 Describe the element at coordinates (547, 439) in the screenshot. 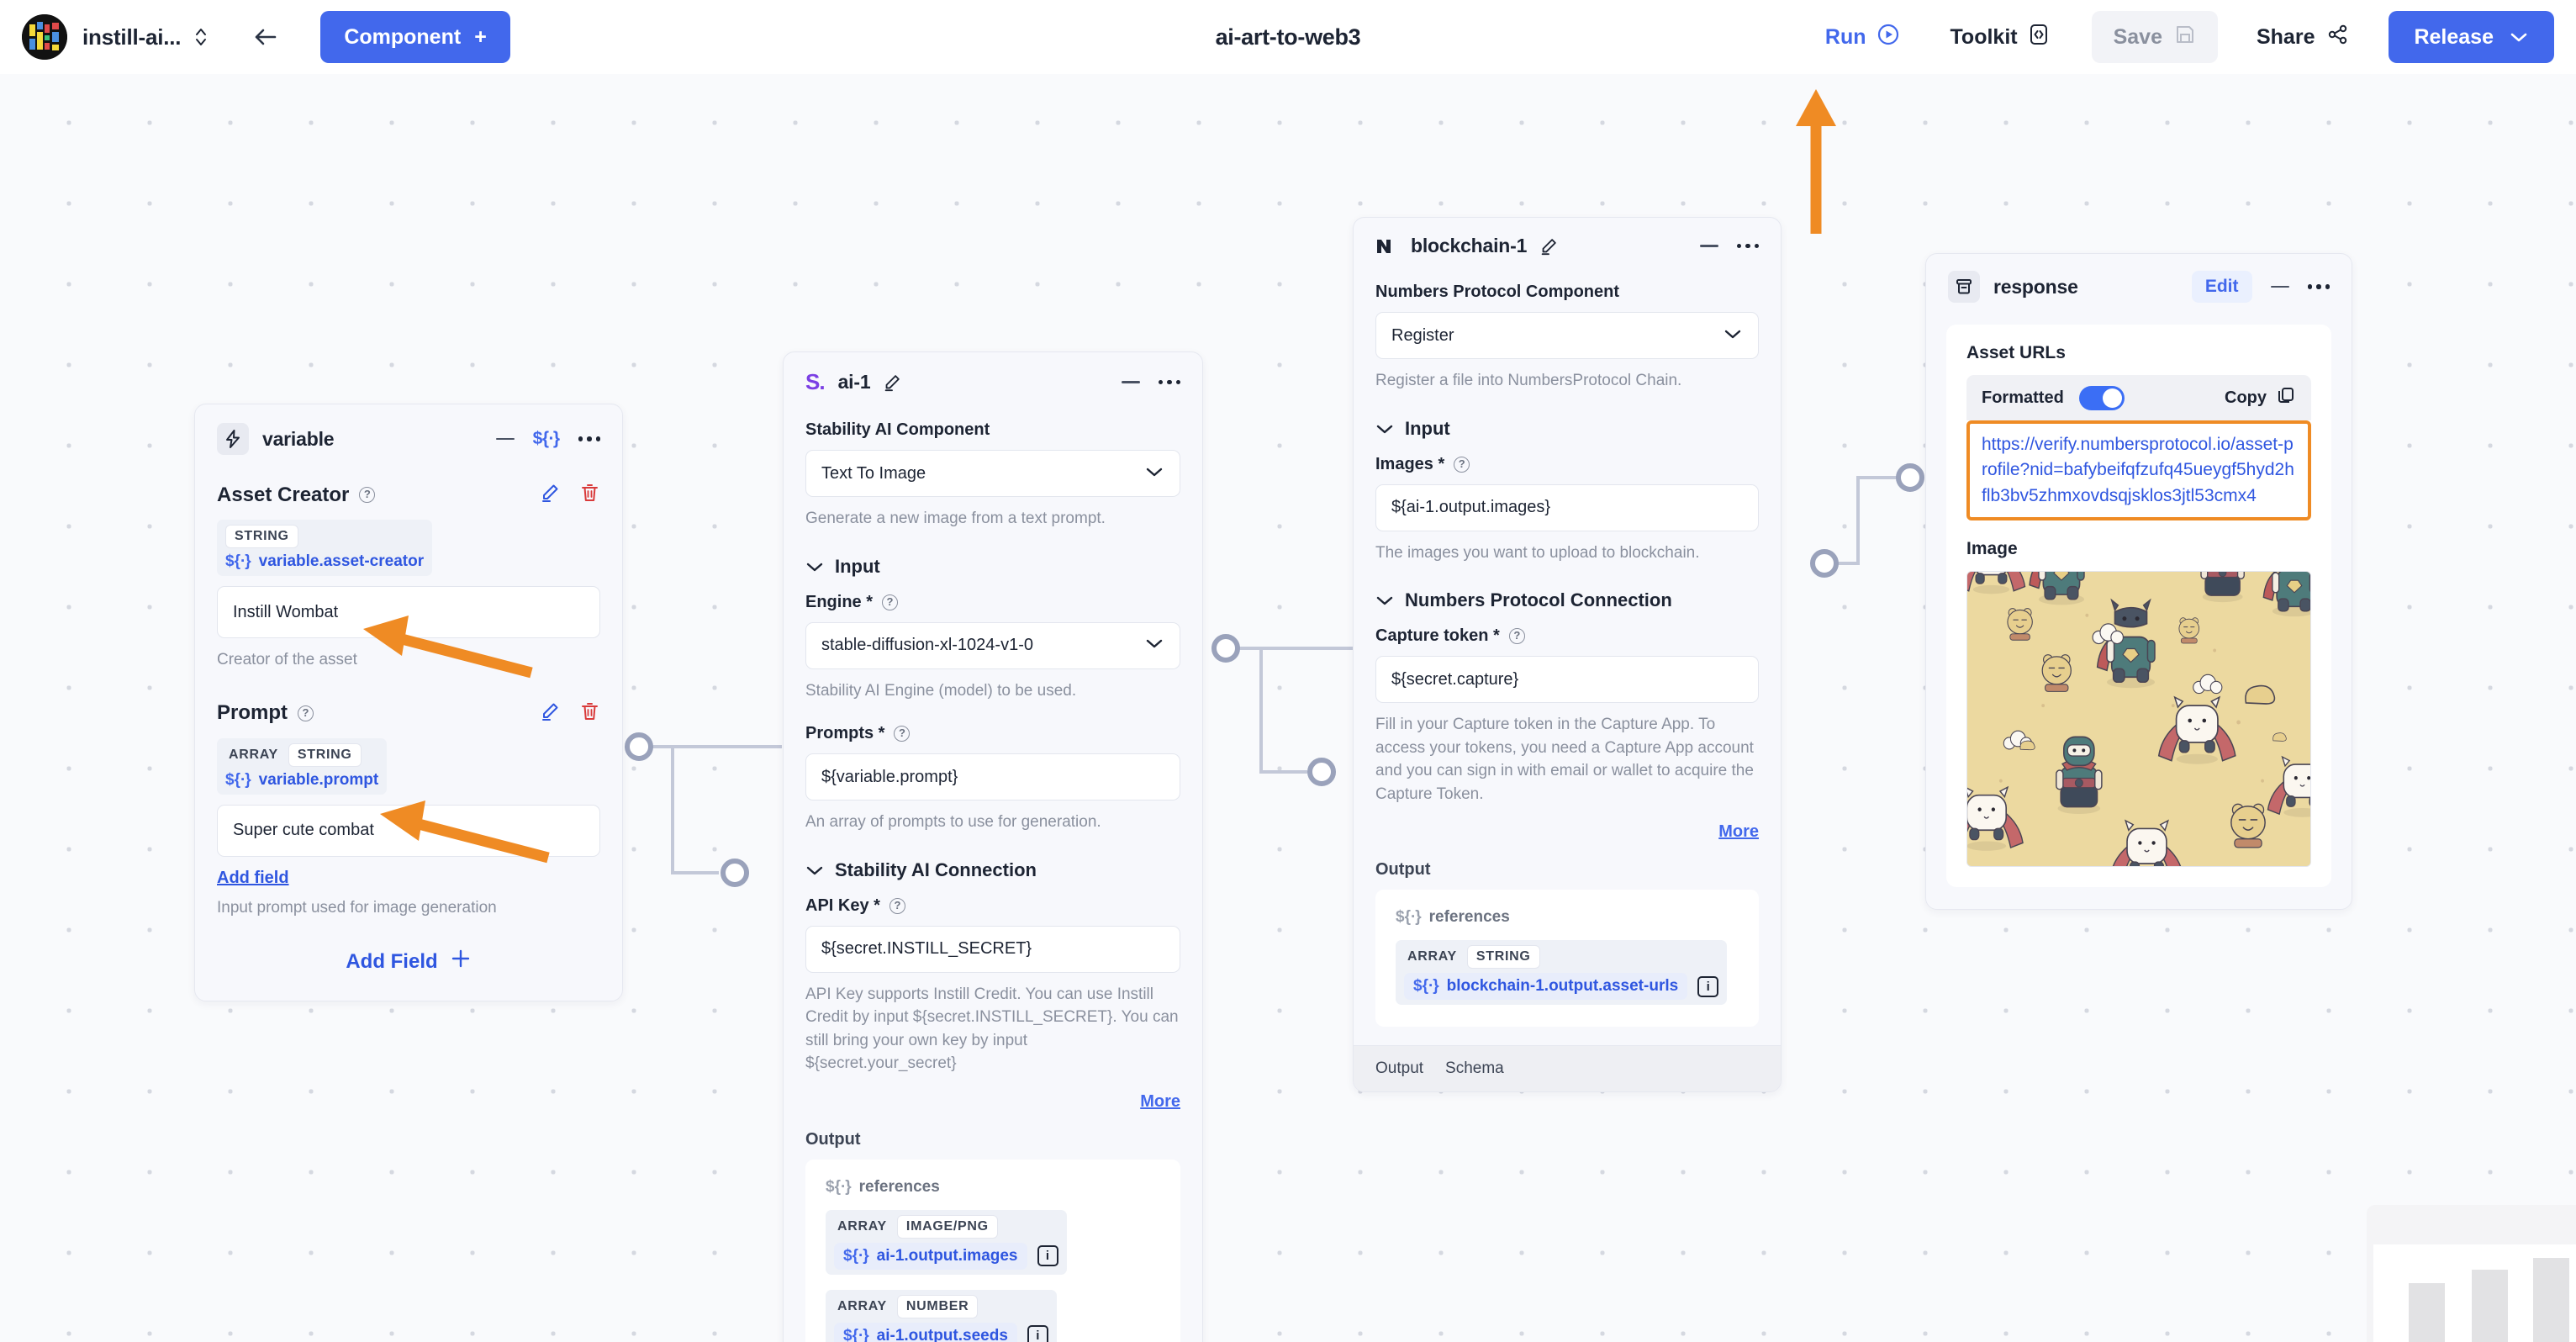

I see `reference-icon: ${∙}` at that location.